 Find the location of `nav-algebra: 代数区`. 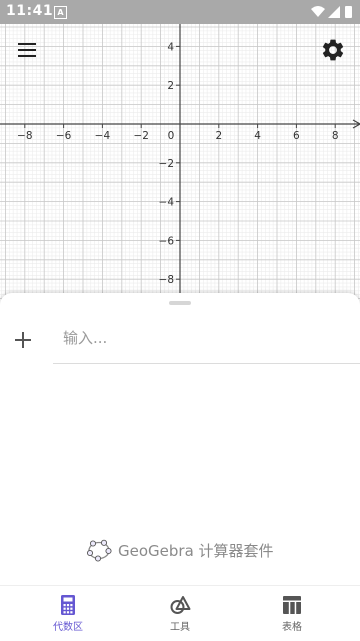

nav-algebra: 代数区 is located at coordinates (68, 613).